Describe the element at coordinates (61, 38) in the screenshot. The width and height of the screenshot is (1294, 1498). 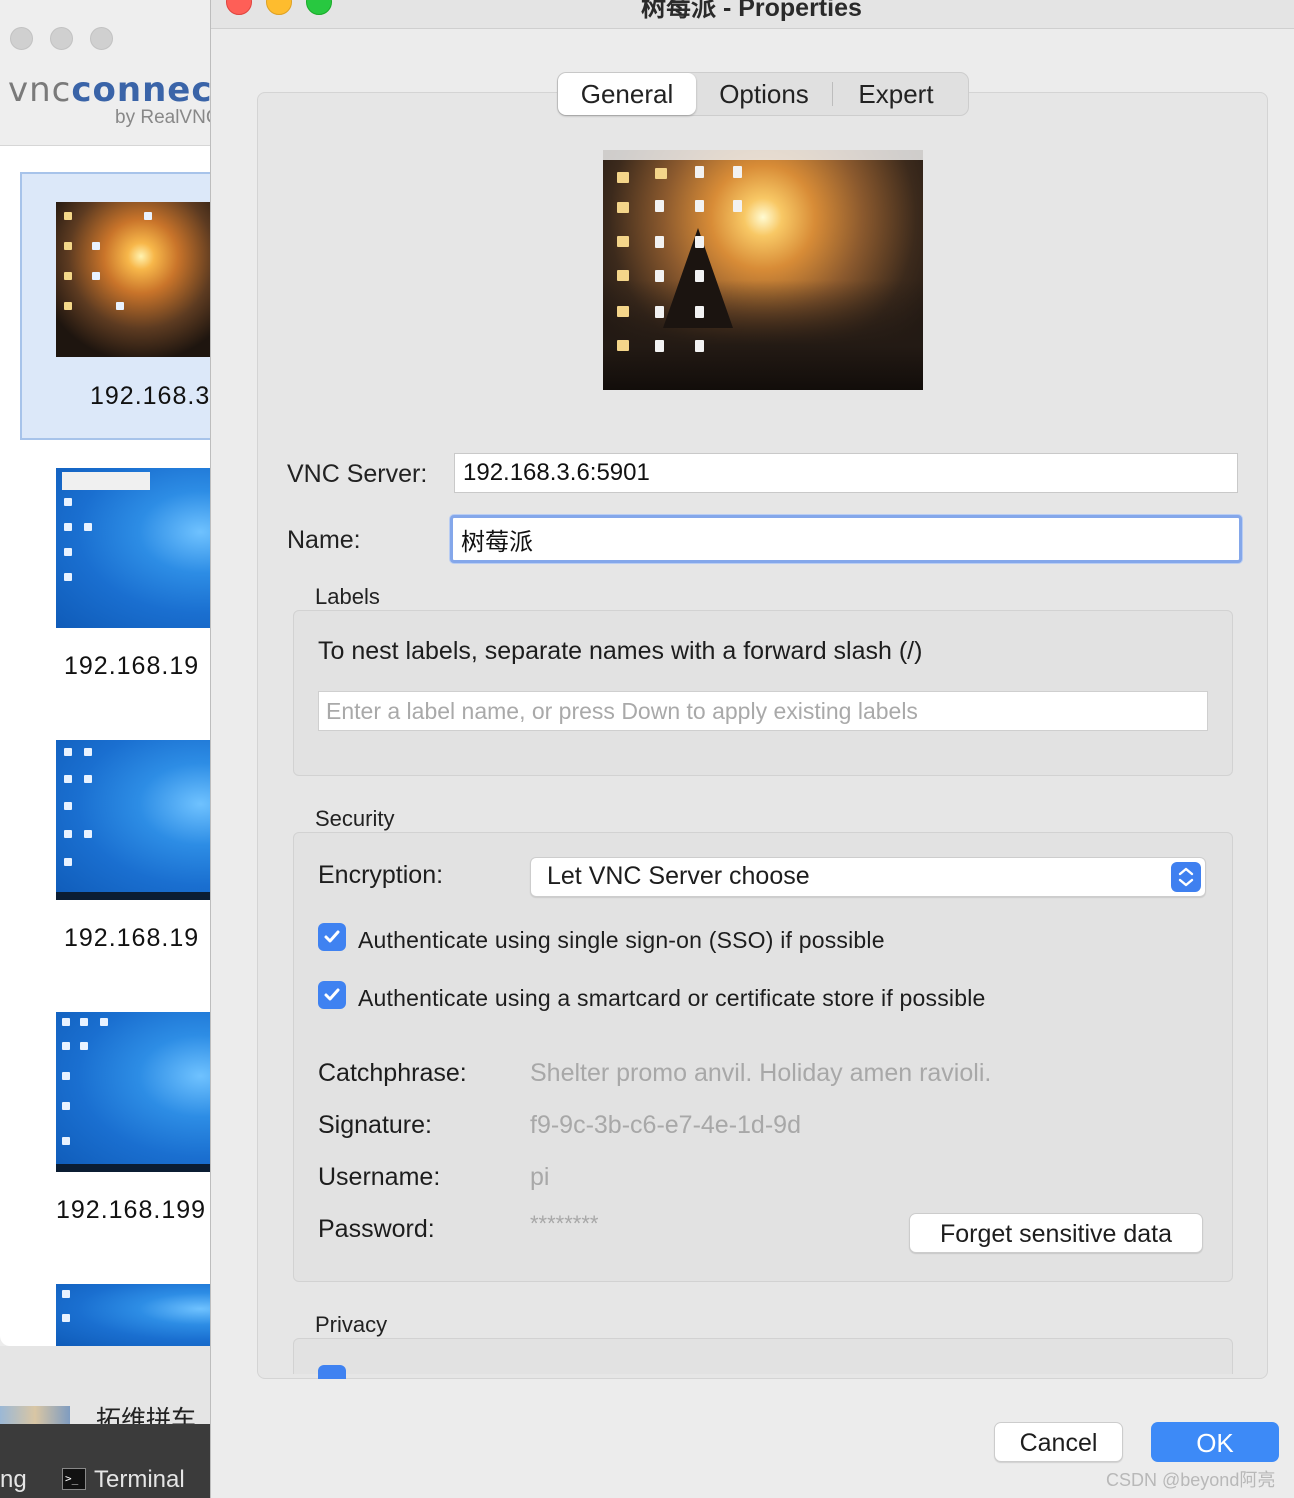
I see `inactive-minimize-button` at that location.